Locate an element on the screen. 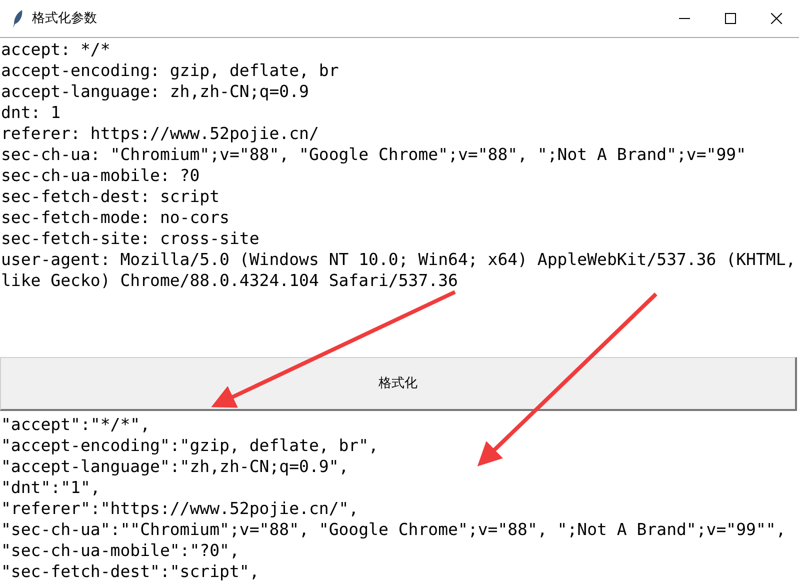  header-line: accept-encoding: gzip, deflate, br is located at coordinates (170, 70).